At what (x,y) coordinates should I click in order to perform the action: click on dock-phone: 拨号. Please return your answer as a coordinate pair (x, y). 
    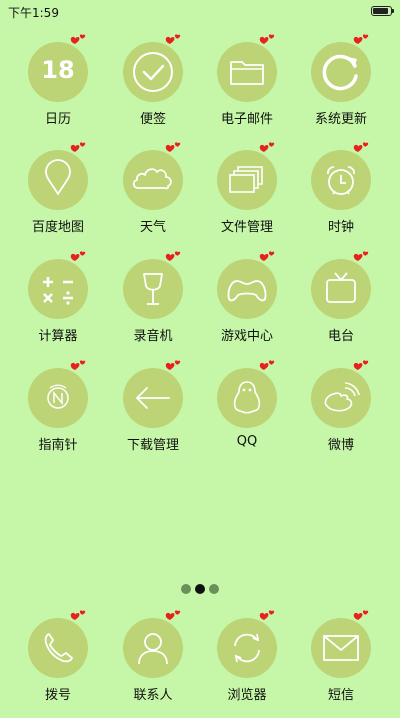
    Looking at the image, I should click on (58, 664).